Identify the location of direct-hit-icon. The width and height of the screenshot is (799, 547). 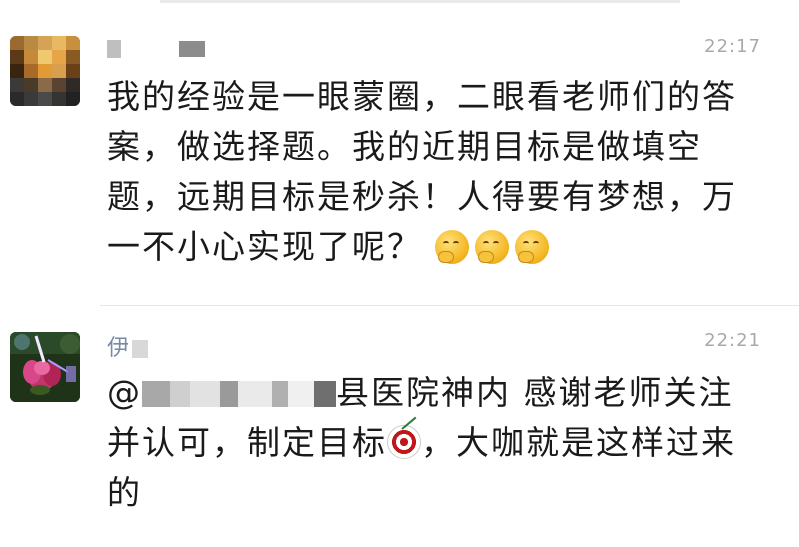
(404, 442).